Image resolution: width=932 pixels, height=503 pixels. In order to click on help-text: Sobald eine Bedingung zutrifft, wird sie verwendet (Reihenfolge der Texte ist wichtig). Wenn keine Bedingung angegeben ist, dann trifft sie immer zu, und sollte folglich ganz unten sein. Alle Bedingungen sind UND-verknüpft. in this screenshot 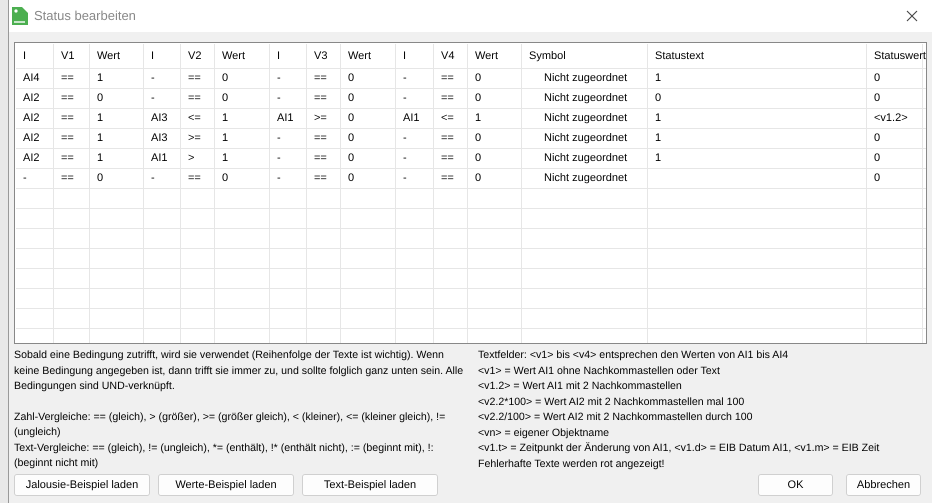, I will do `click(239, 371)`.